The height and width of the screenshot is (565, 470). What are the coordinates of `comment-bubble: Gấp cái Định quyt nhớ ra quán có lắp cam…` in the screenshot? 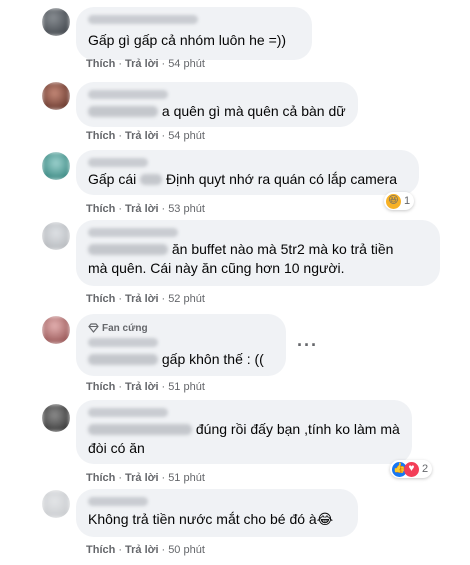 It's located at (247, 172).